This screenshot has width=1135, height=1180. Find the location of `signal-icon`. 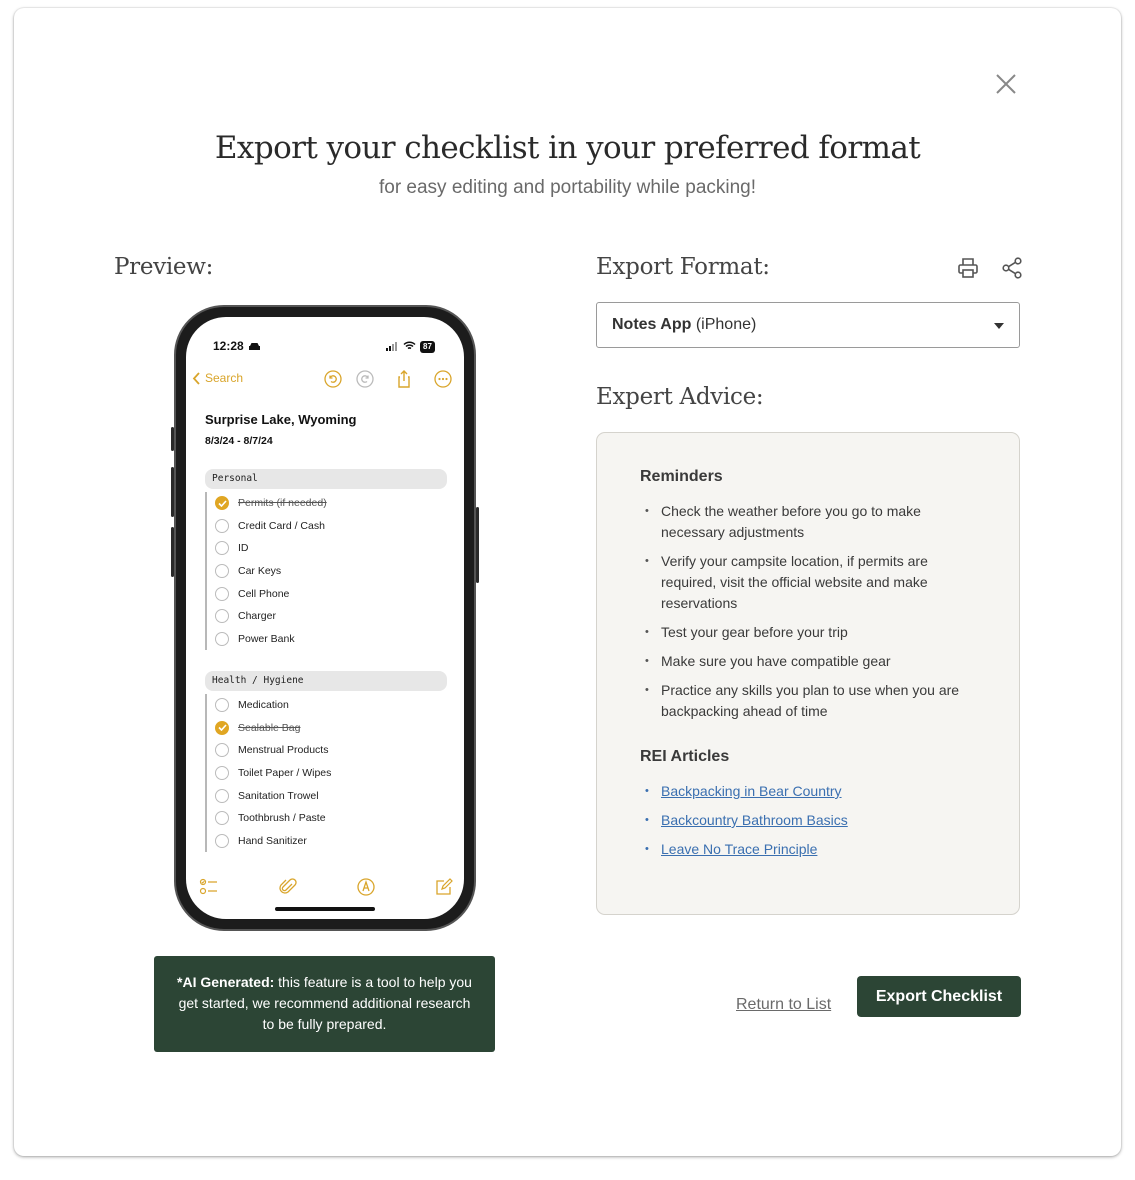

signal-icon is located at coordinates (392, 347).